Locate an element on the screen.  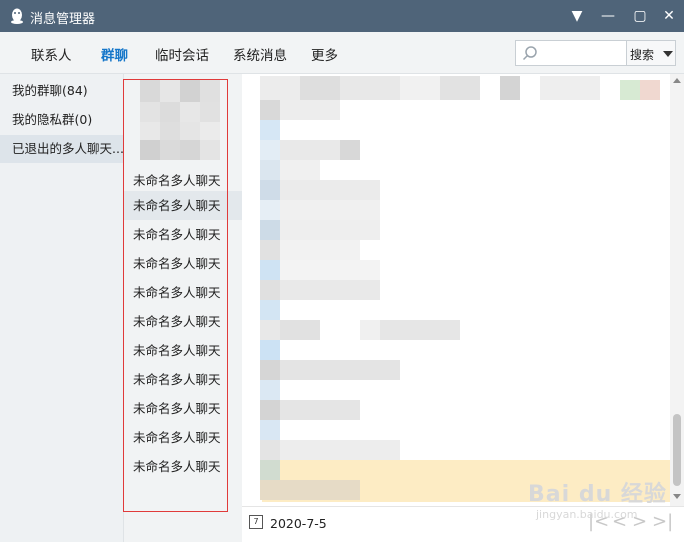
maximize-button: ▢ is located at coordinates (640, 16).